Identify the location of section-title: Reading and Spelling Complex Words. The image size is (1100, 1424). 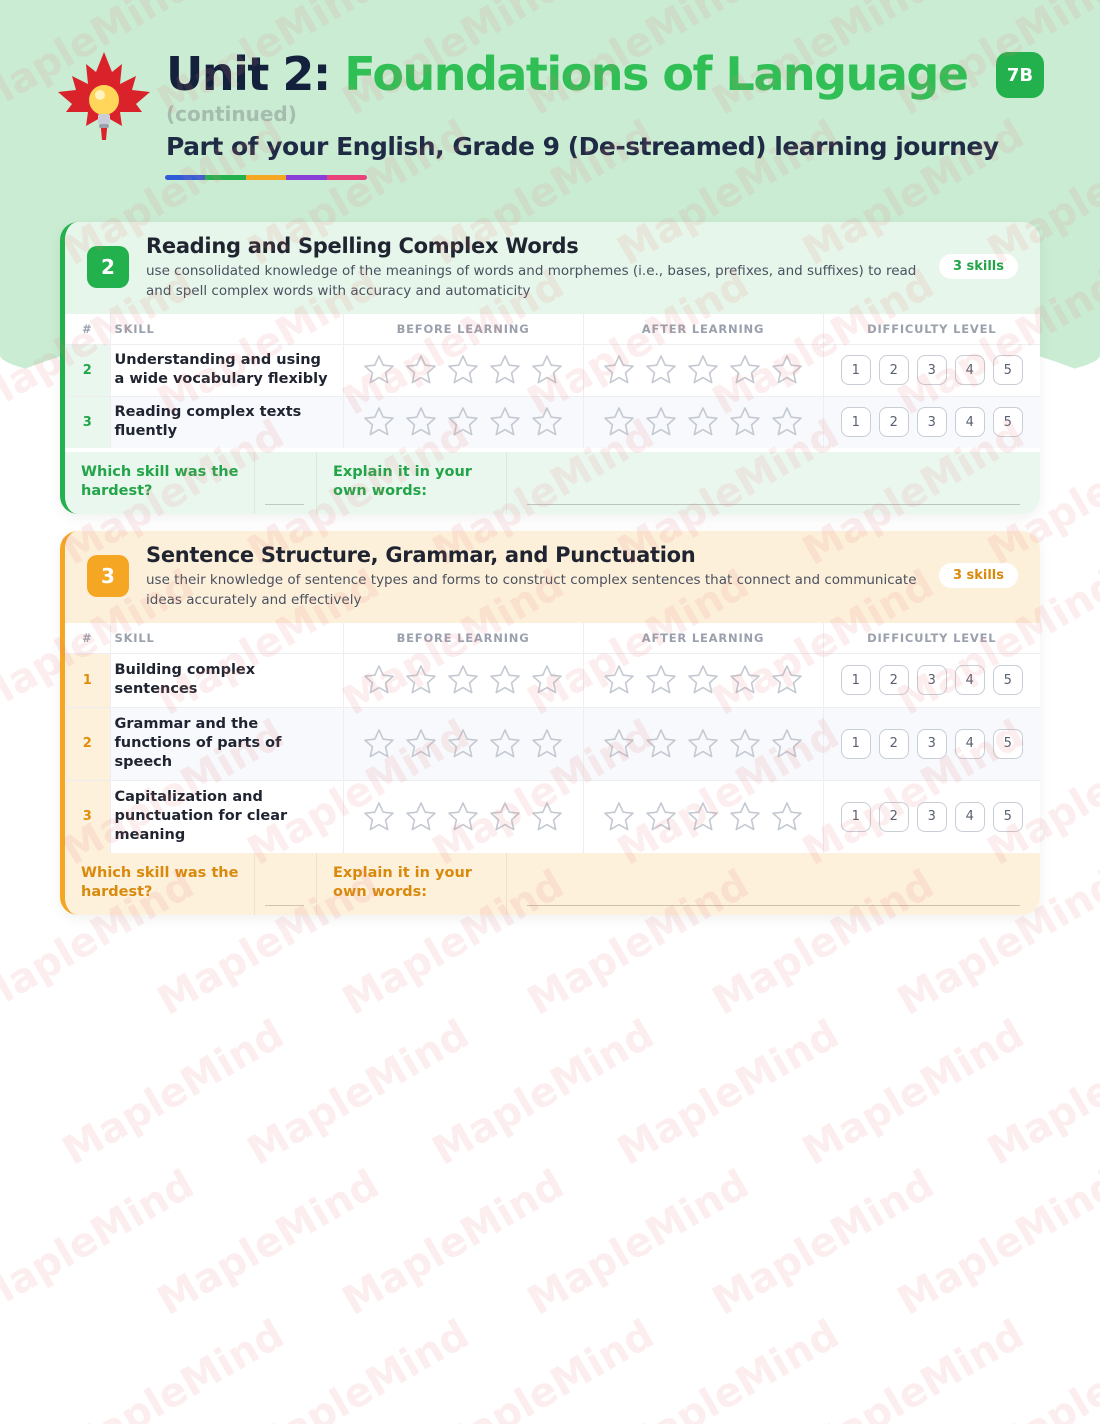
(362, 246).